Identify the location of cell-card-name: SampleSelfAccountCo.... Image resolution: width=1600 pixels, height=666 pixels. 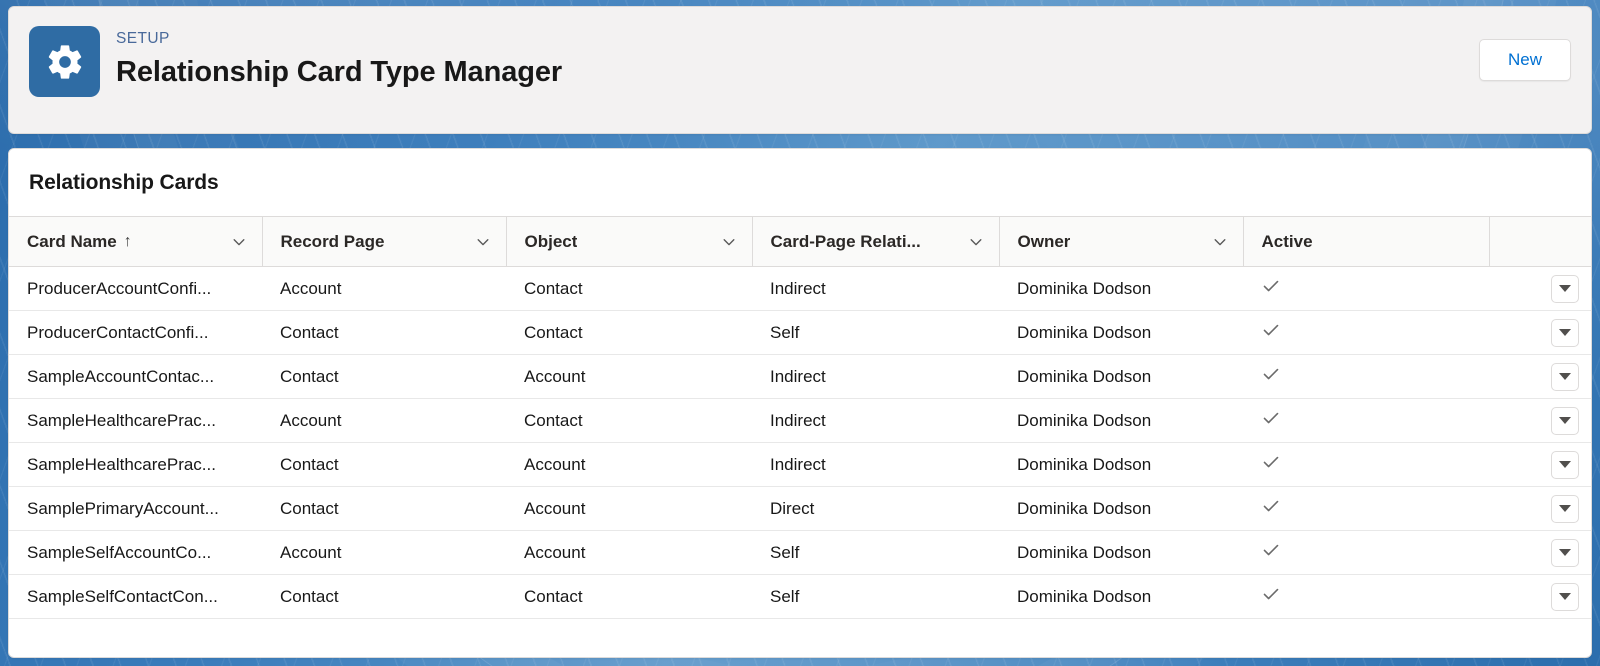
(135, 552).